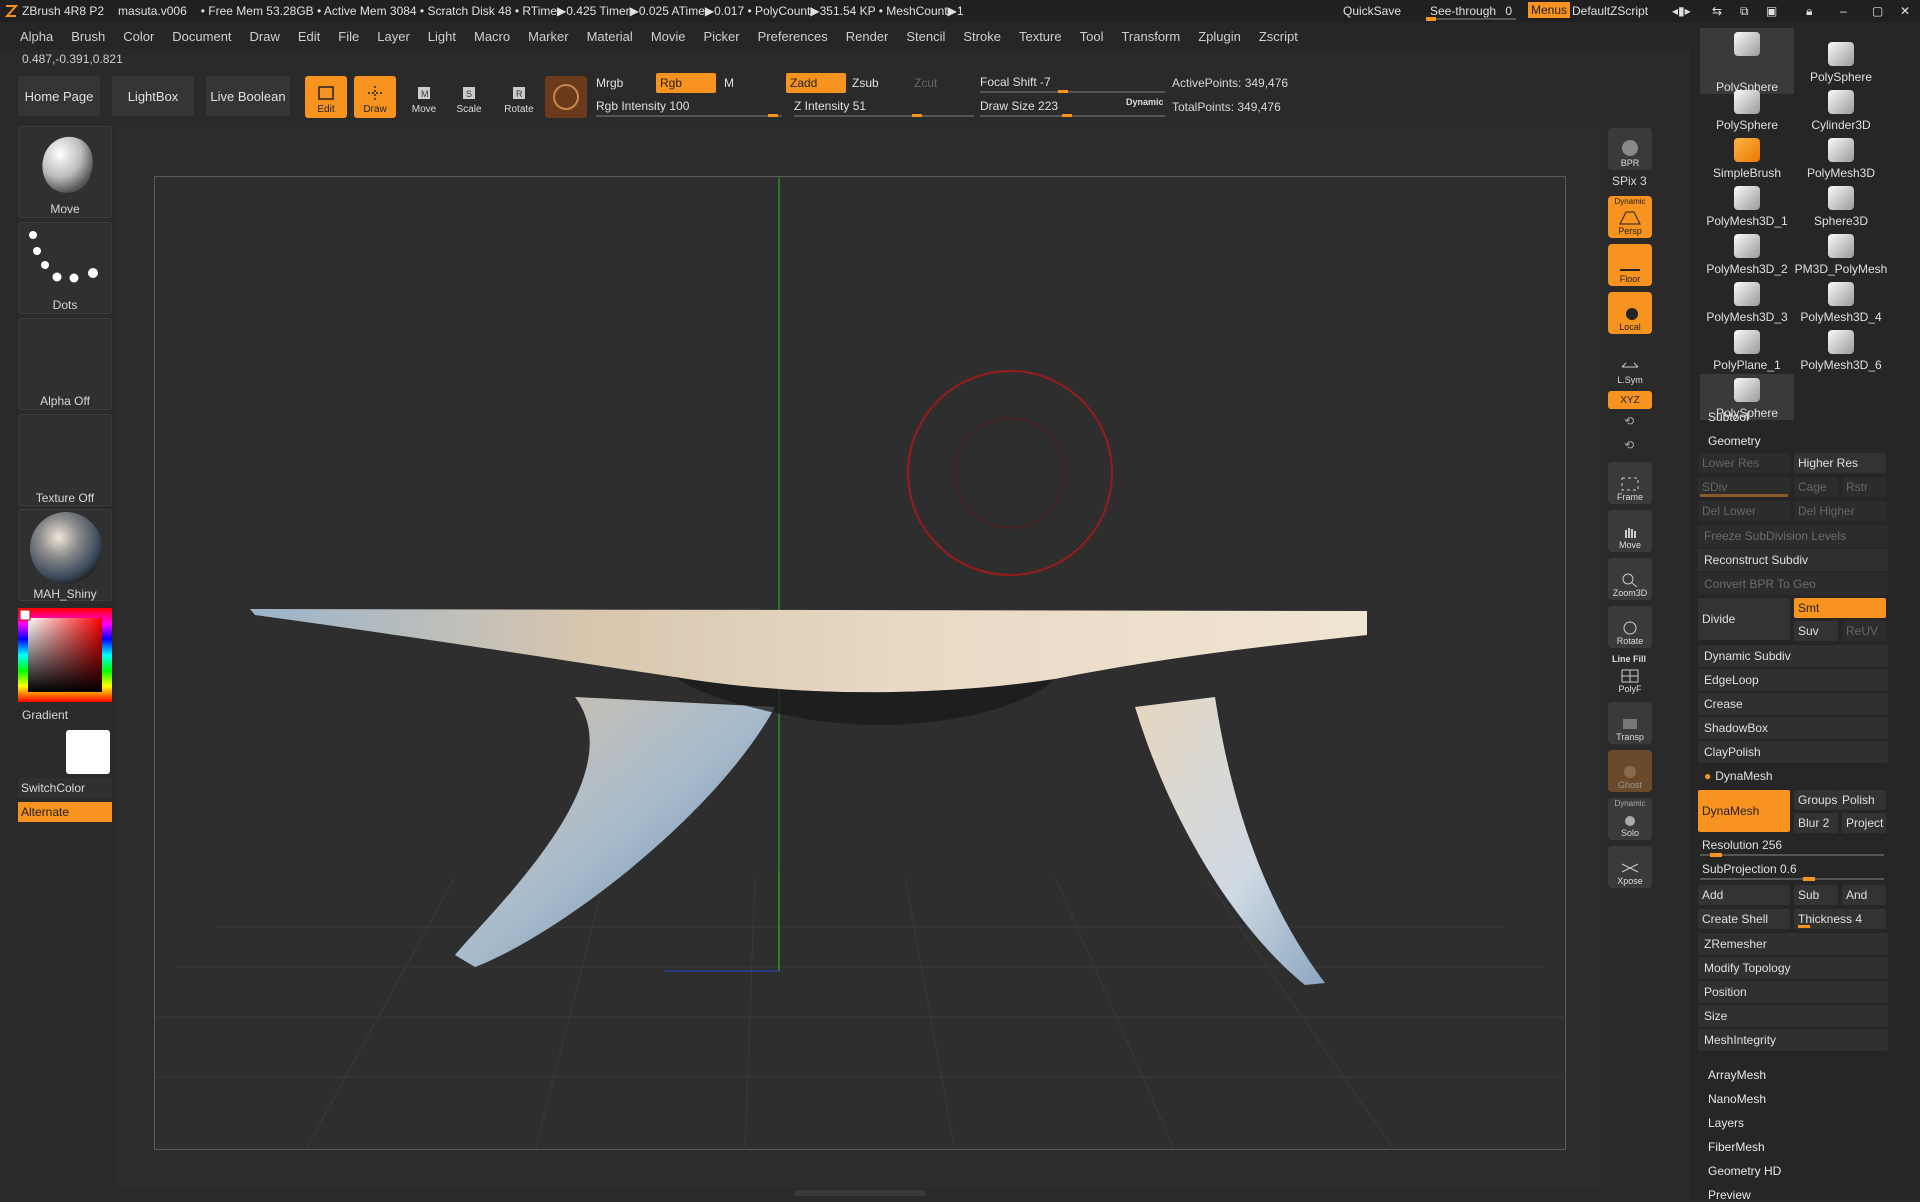 The image size is (1920, 1202). What do you see at coordinates (1793, 1016) in the screenshot?
I see `size-button: Size` at bounding box center [1793, 1016].